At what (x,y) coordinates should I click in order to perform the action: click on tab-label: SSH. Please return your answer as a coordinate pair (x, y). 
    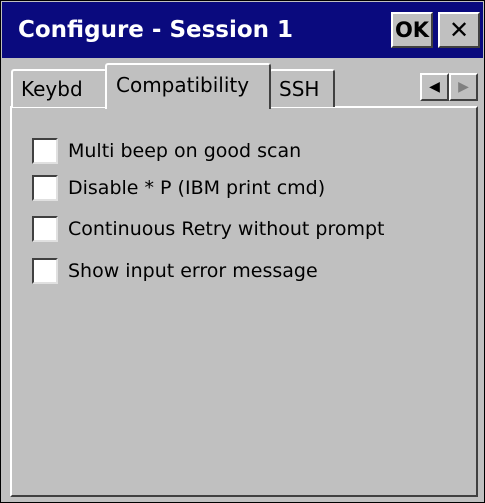
    Looking at the image, I should click on (299, 89).